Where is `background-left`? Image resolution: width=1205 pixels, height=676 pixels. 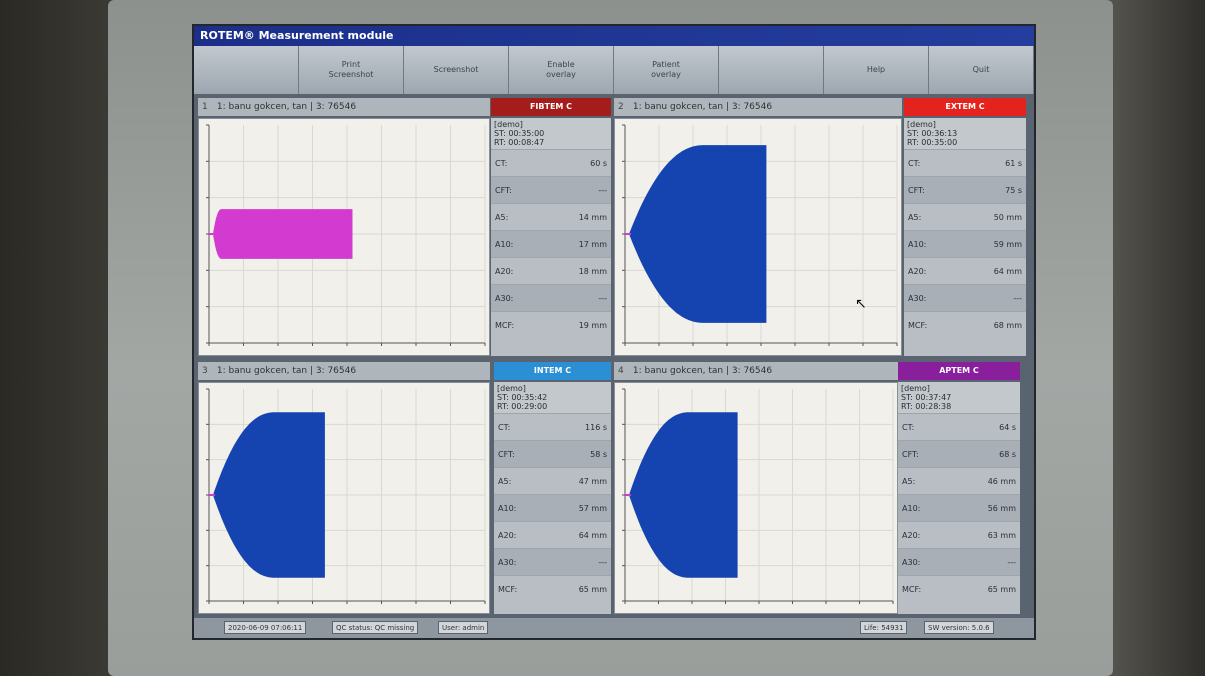
background-left is located at coordinates (55, 338).